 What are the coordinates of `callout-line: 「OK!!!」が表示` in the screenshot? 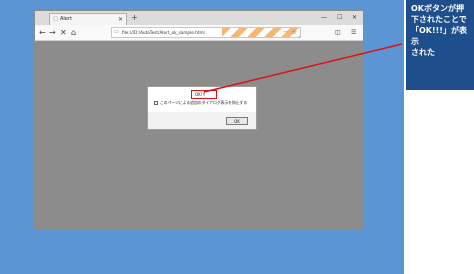 It's located at (439, 36).